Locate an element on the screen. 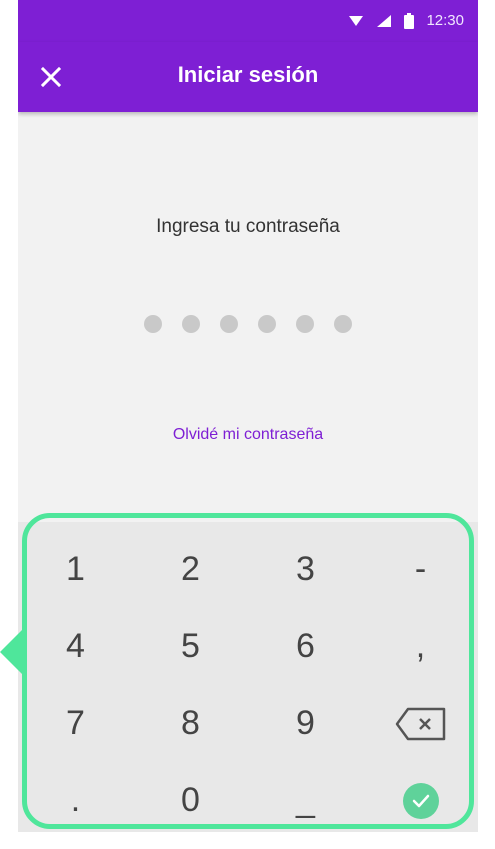 The width and height of the screenshot is (495, 849). status-bar: 12:30 is located at coordinates (248, 21).